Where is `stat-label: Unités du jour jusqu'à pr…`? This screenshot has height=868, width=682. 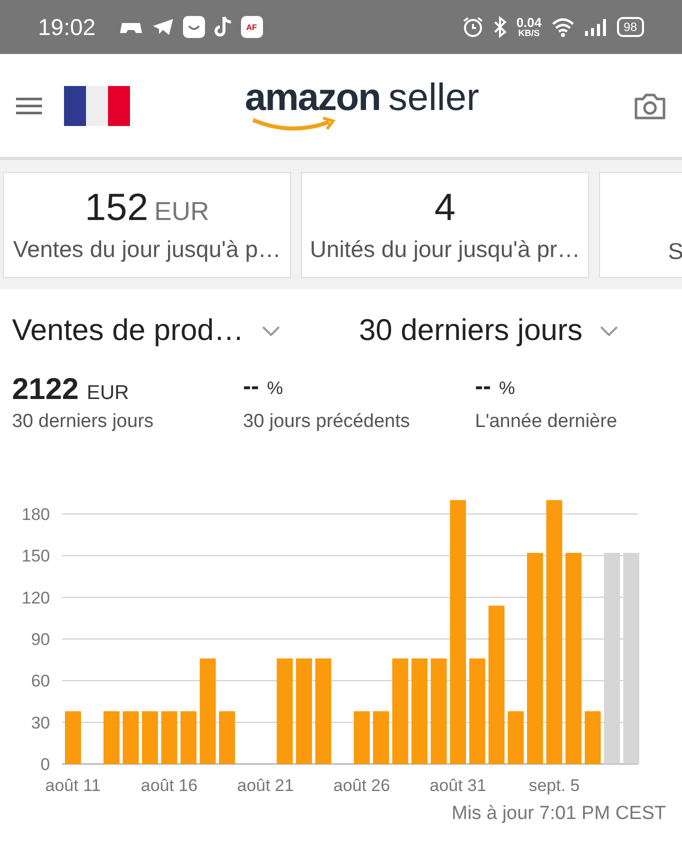 stat-label: Unités du jour jusqu'à pr… is located at coordinates (445, 249).